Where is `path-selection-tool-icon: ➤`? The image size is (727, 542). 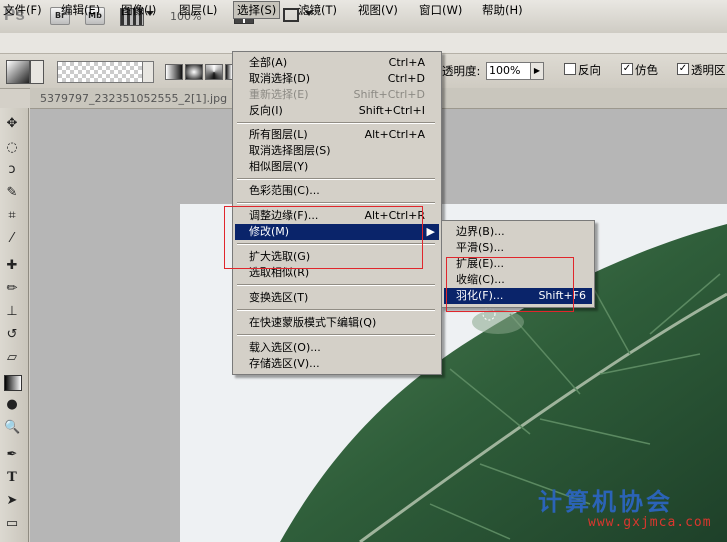
path-selection-tool-icon: ➤ is located at coordinates (12, 501).